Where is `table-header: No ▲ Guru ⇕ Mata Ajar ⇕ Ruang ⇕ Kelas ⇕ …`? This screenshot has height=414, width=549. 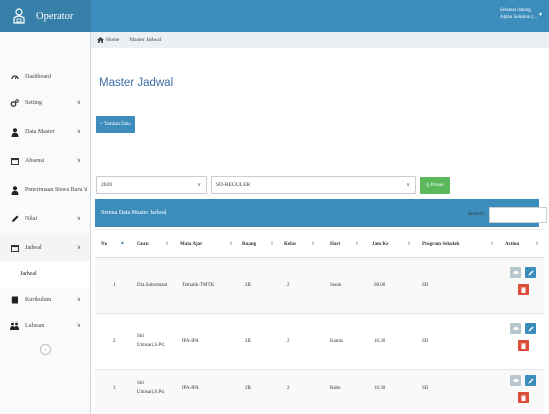
table-header: No ▲ Guru ⇕ Mata Ajar ⇕ Ruang ⇕ Kelas ⇕ … is located at coordinates (319, 243).